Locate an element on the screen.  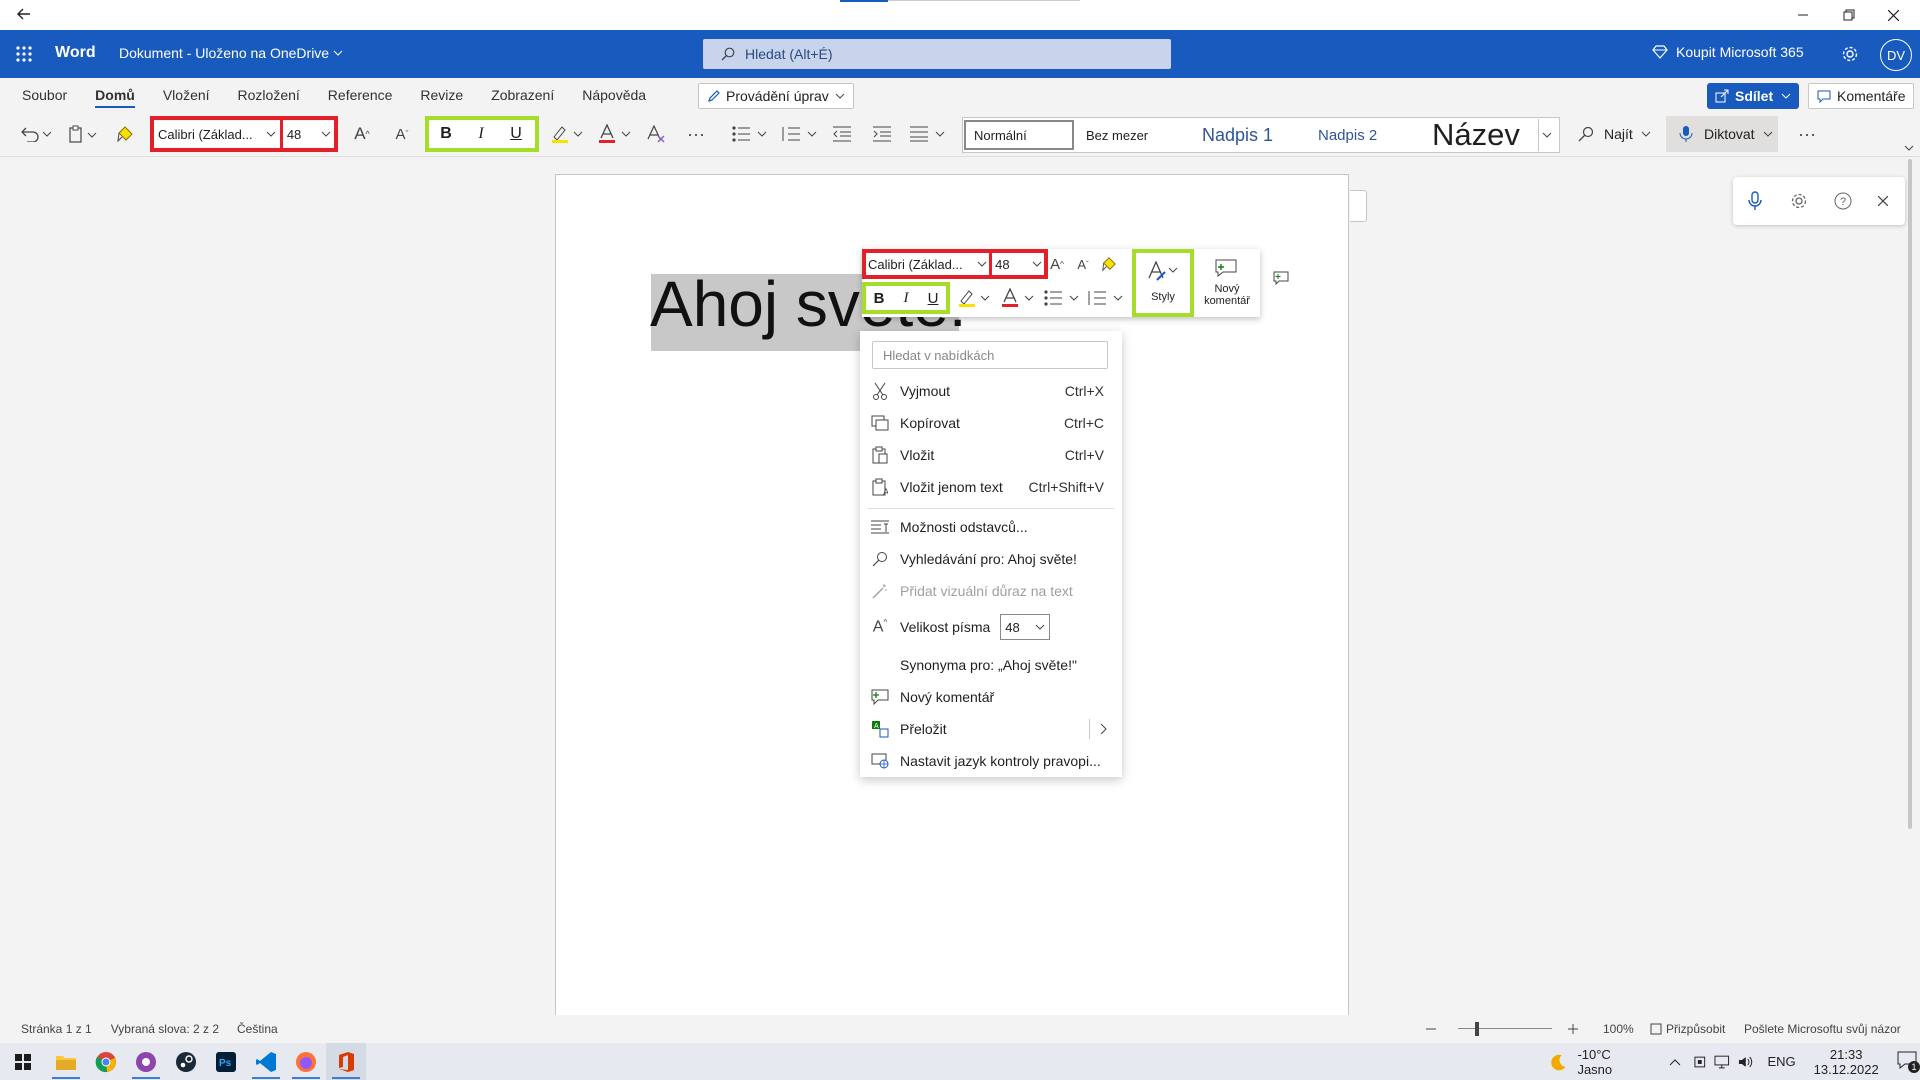
mini-new-comment-button: Nový komentář is located at coordinates (1227, 283).